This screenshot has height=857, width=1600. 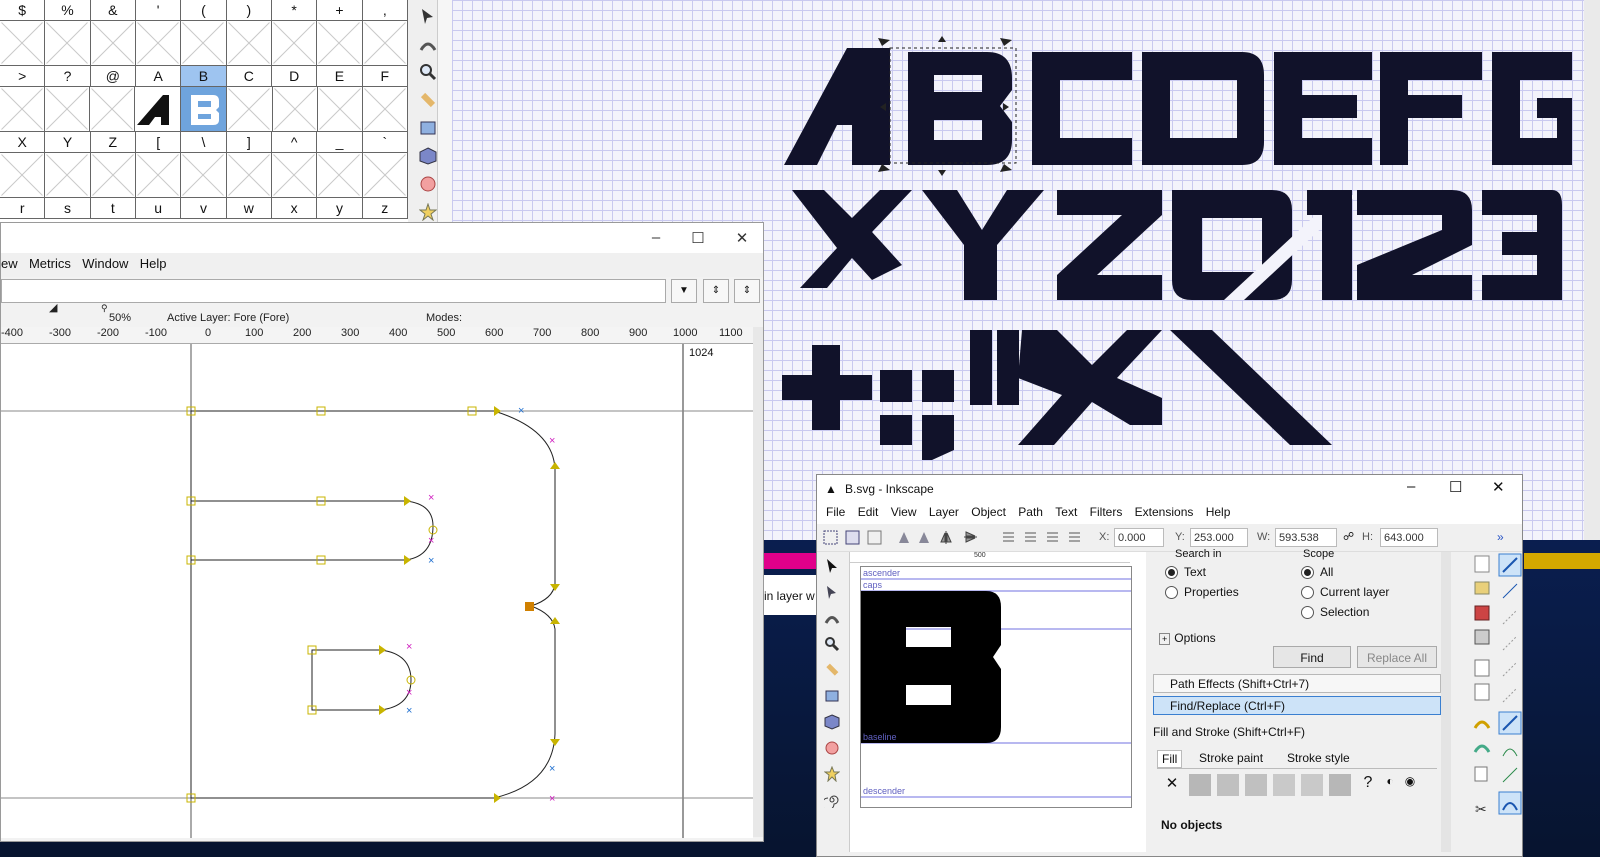 I want to click on mesh-gradient-icon, so click(x=1284, y=785).